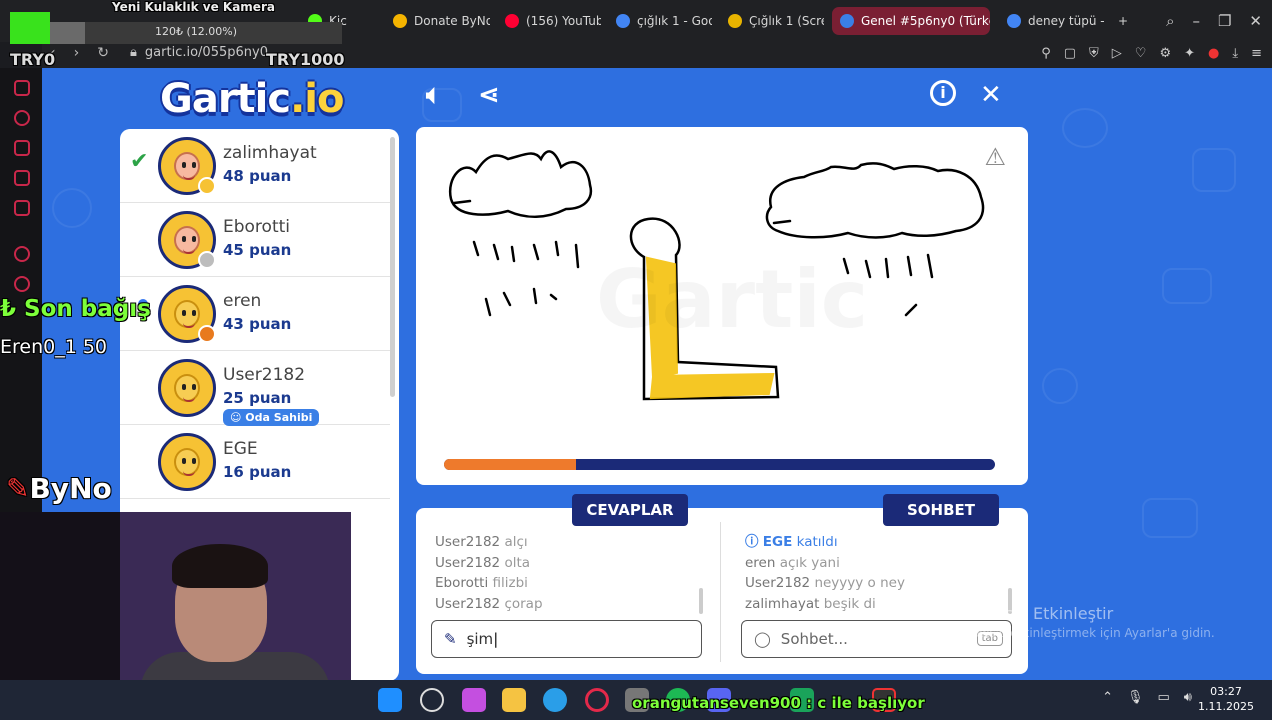 The height and width of the screenshot is (720, 1272). I want to click on browser-tab: Genel #5p6ny0 (Türkçe, so click(911, 21).